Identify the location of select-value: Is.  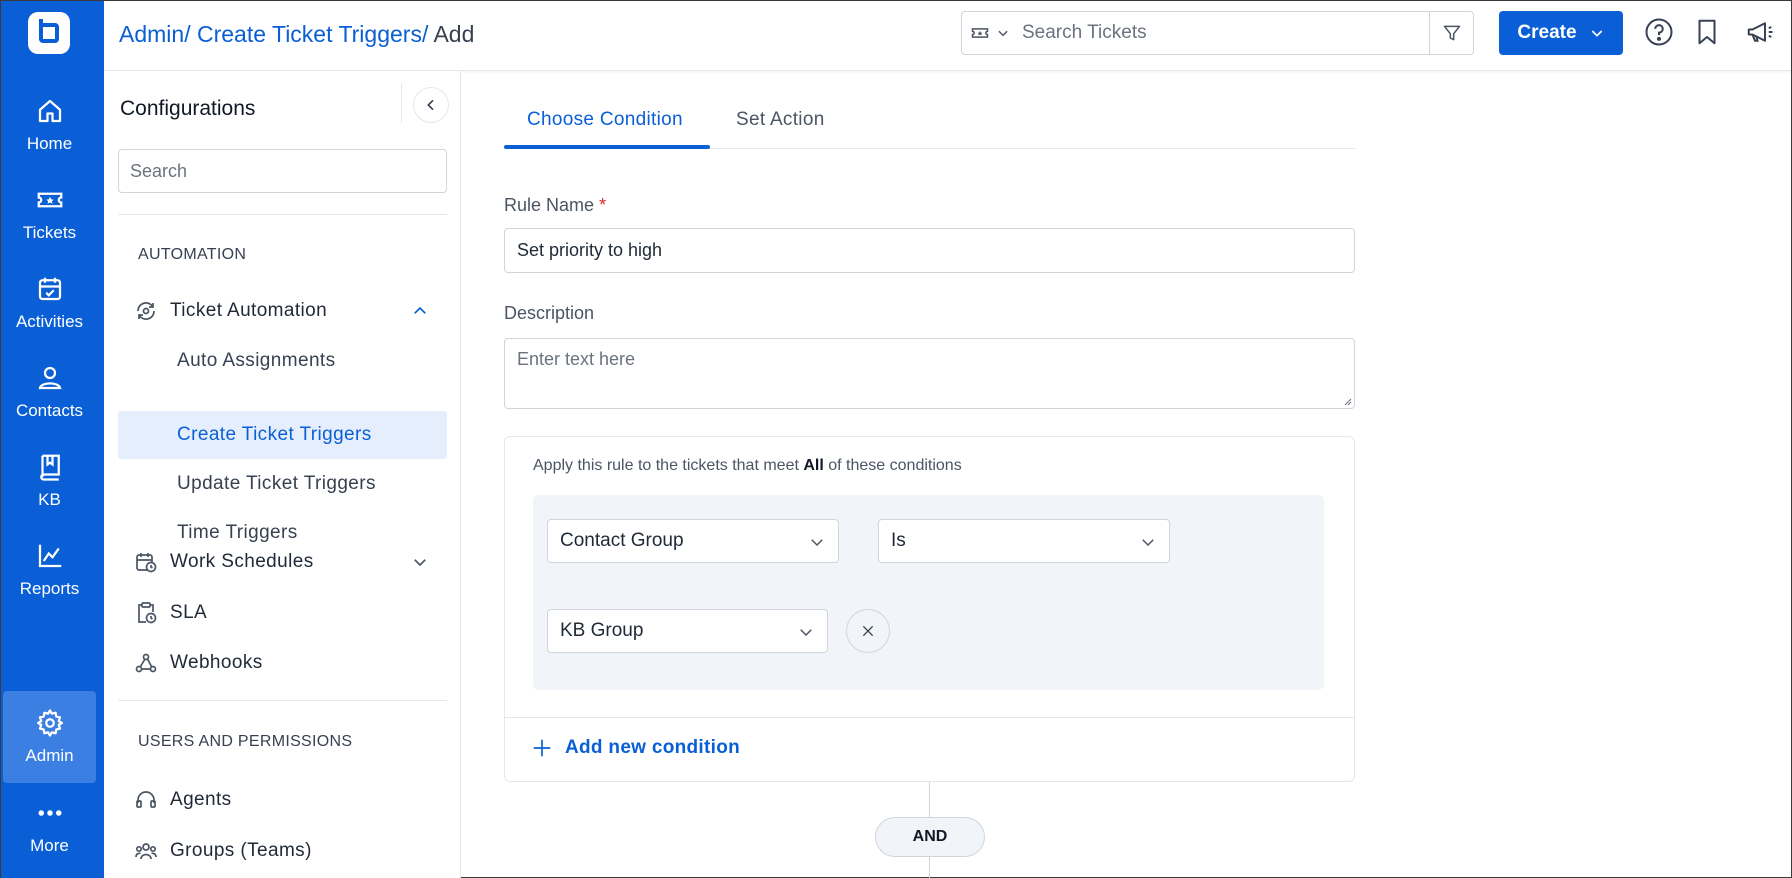
(898, 540).